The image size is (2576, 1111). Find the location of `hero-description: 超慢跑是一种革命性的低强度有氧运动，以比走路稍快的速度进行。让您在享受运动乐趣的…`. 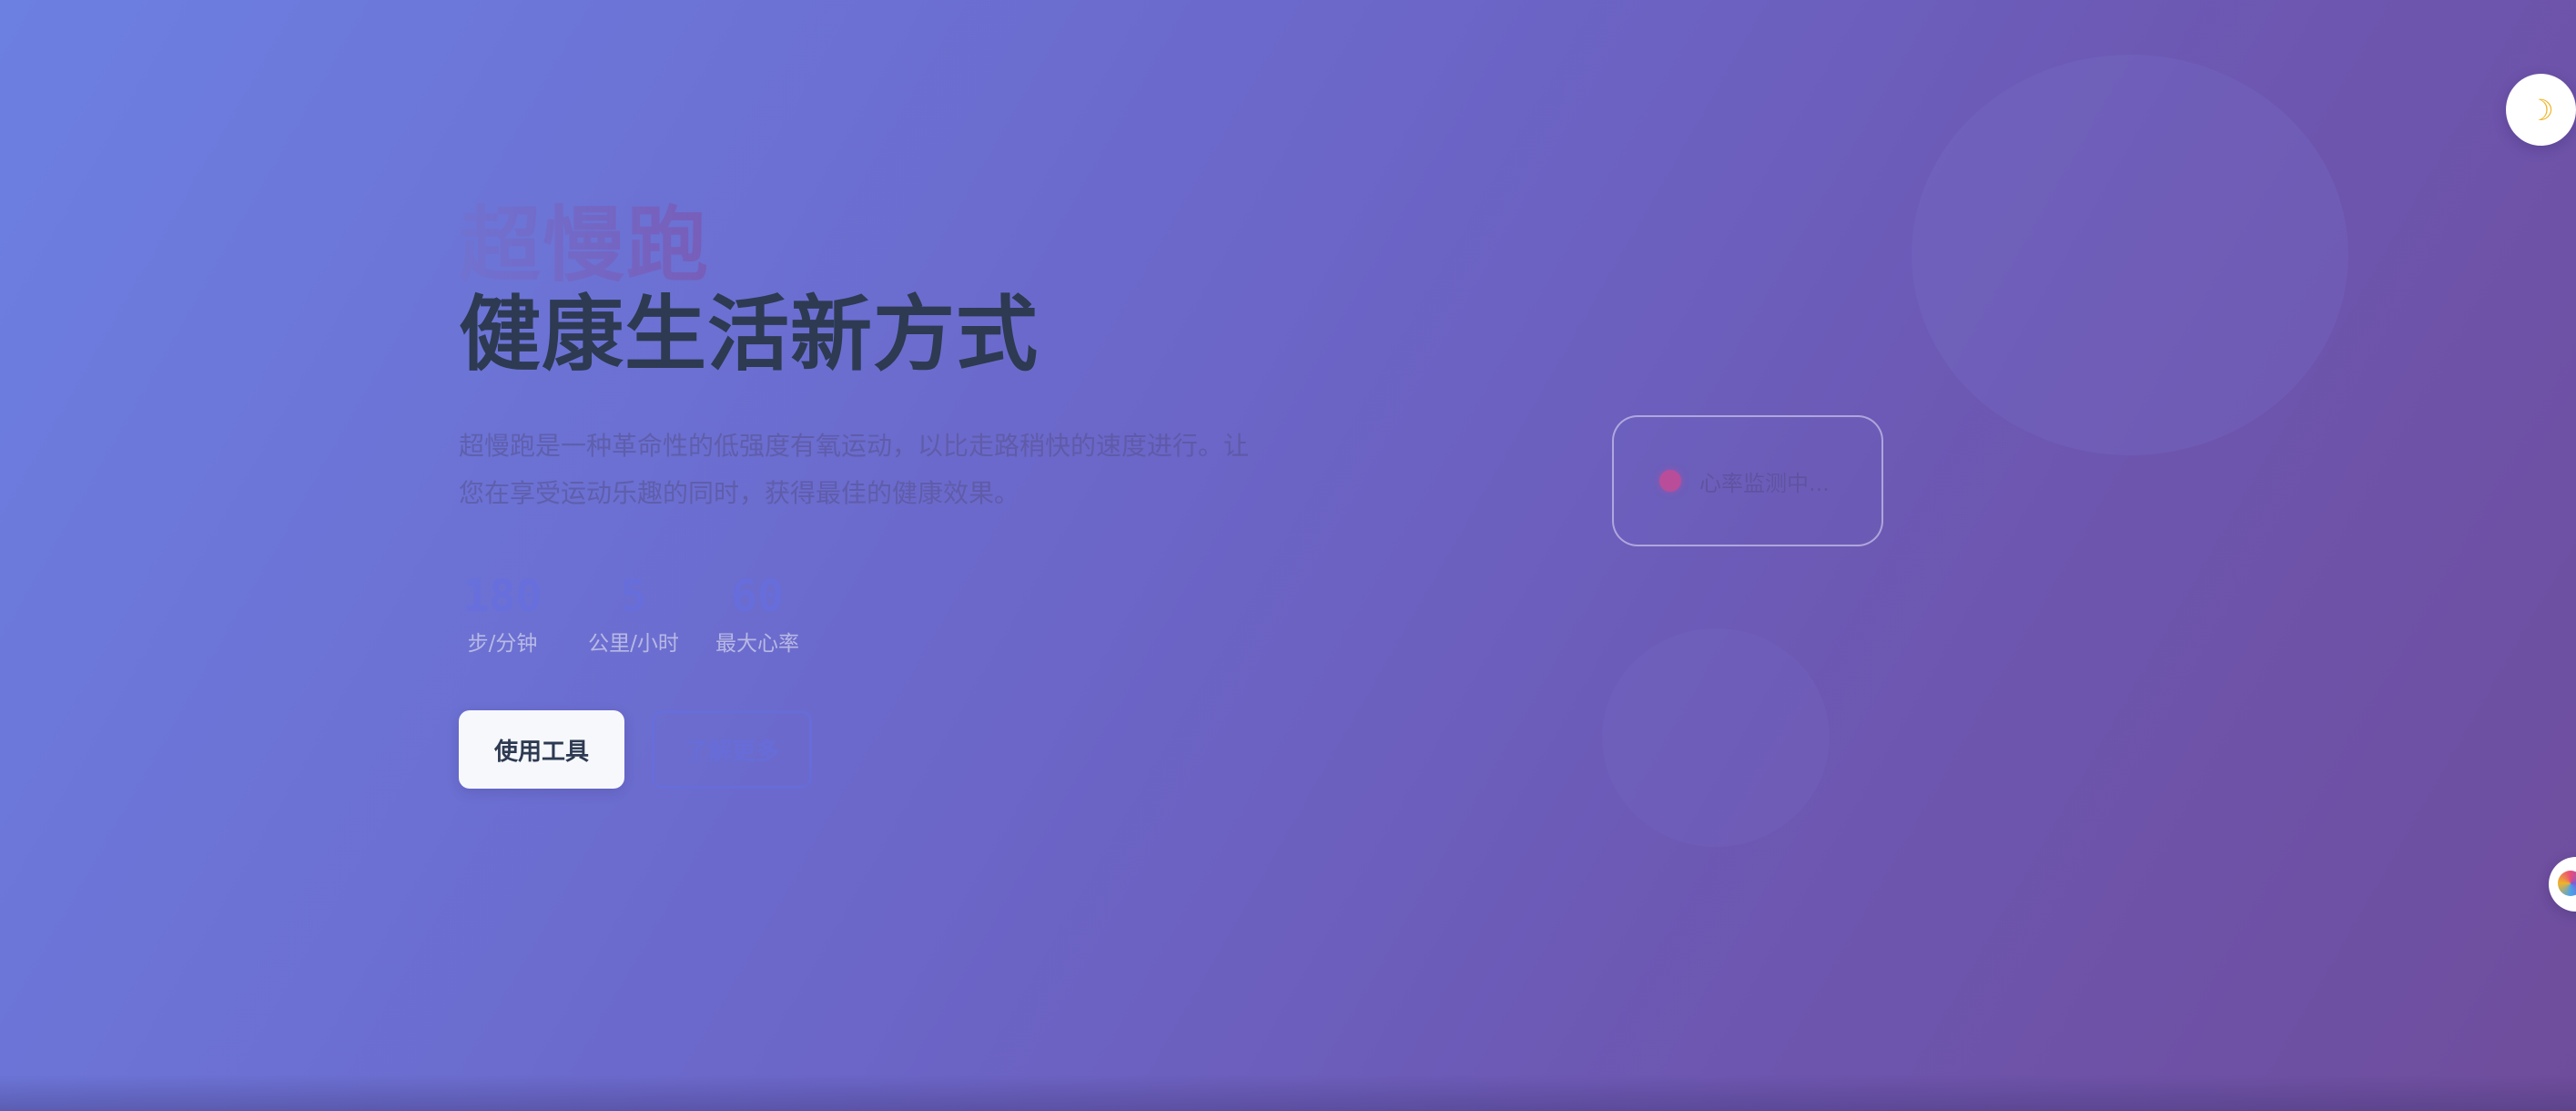

hero-description: 超慢跑是一种革命性的低强度有氧运动，以比走路稍快的速度进行。让您在享受运动乐趣的… is located at coordinates (854, 469).